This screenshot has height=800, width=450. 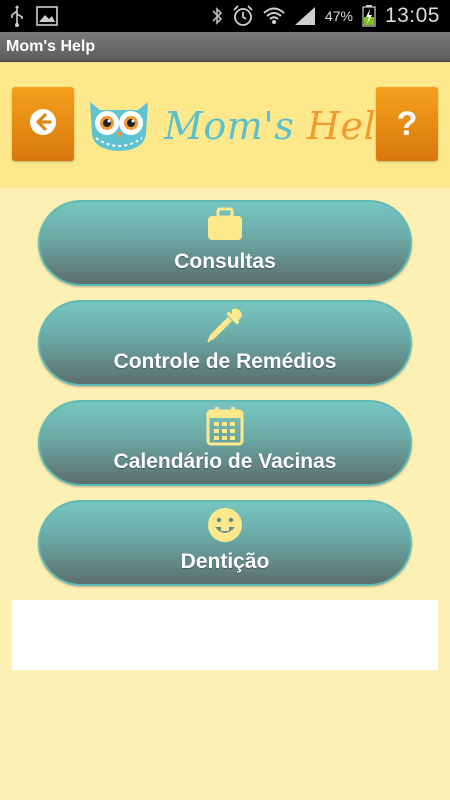 What do you see at coordinates (369, 16) in the screenshot?
I see `battery-charging-icon` at bounding box center [369, 16].